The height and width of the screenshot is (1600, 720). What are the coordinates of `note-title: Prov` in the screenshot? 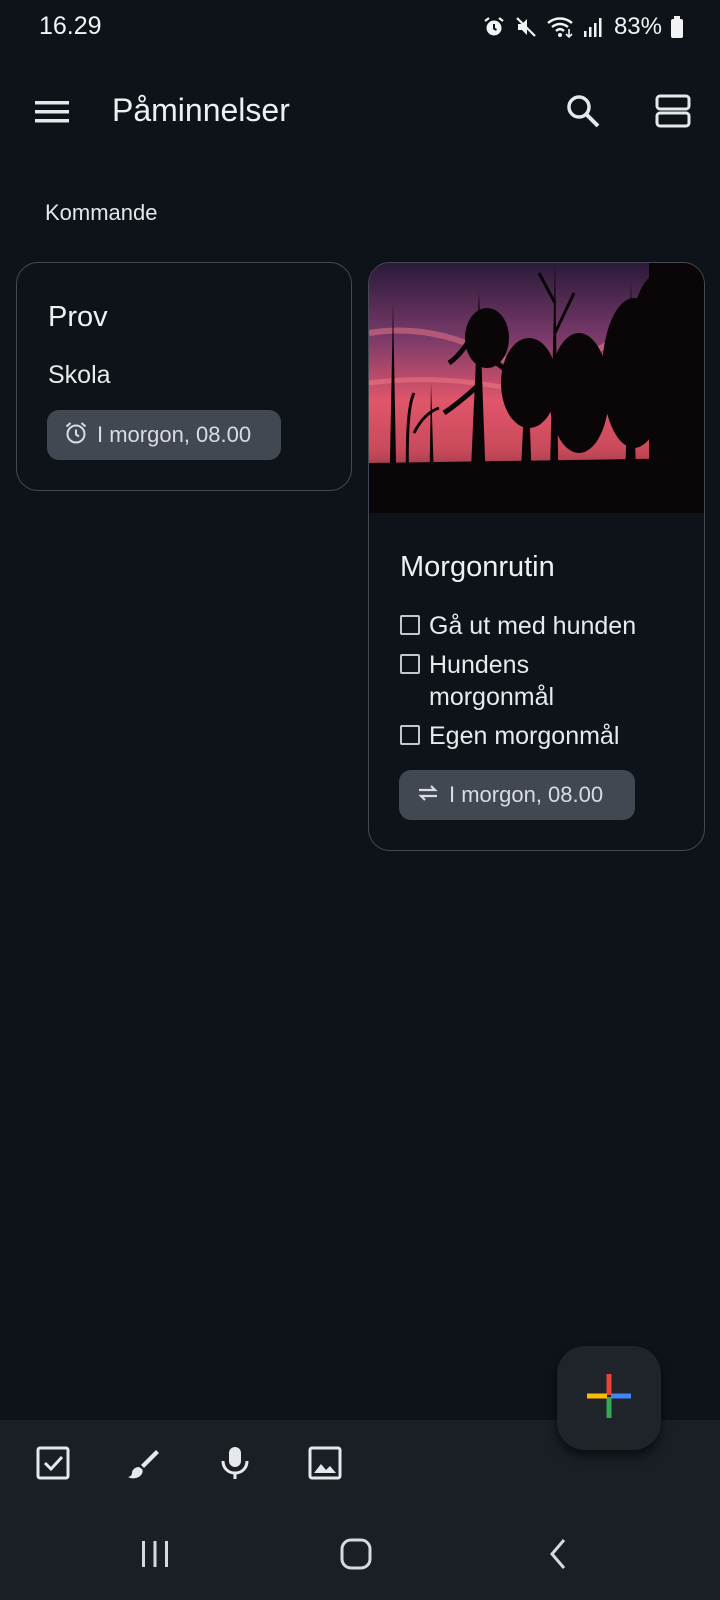 It's located at (78, 317).